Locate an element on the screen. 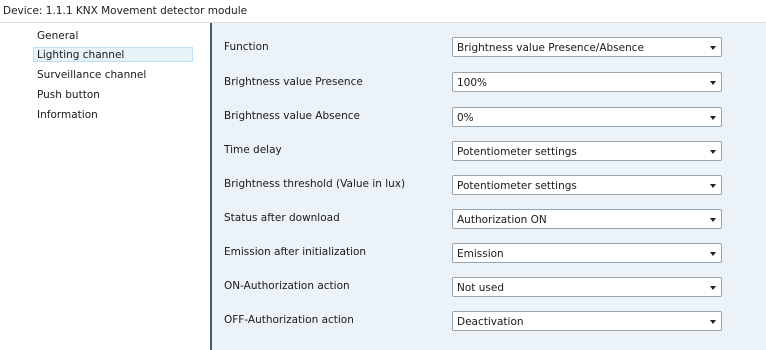  brightness-absence-value: 0% is located at coordinates (465, 118).